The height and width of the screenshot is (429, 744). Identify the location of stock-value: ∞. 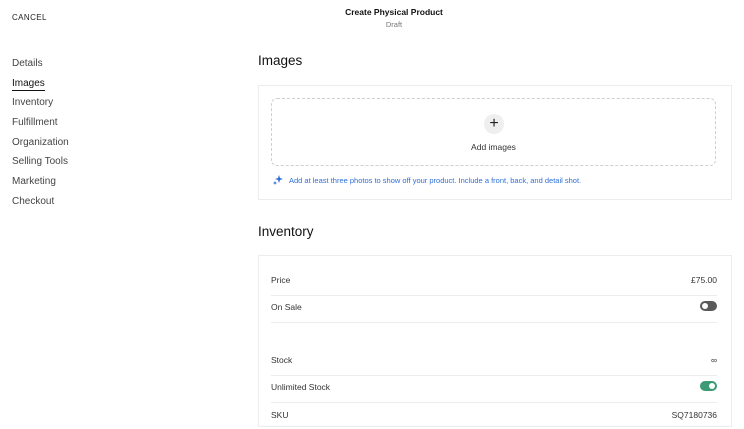
(713, 360).